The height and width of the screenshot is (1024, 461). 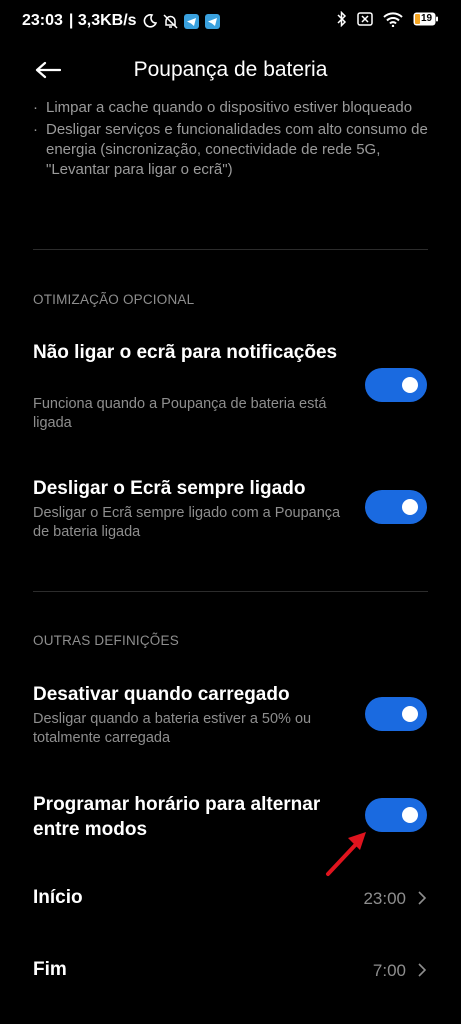 I want to click on setting-title: Desligar o Ecrã sempre ligado, so click(x=169, y=488).